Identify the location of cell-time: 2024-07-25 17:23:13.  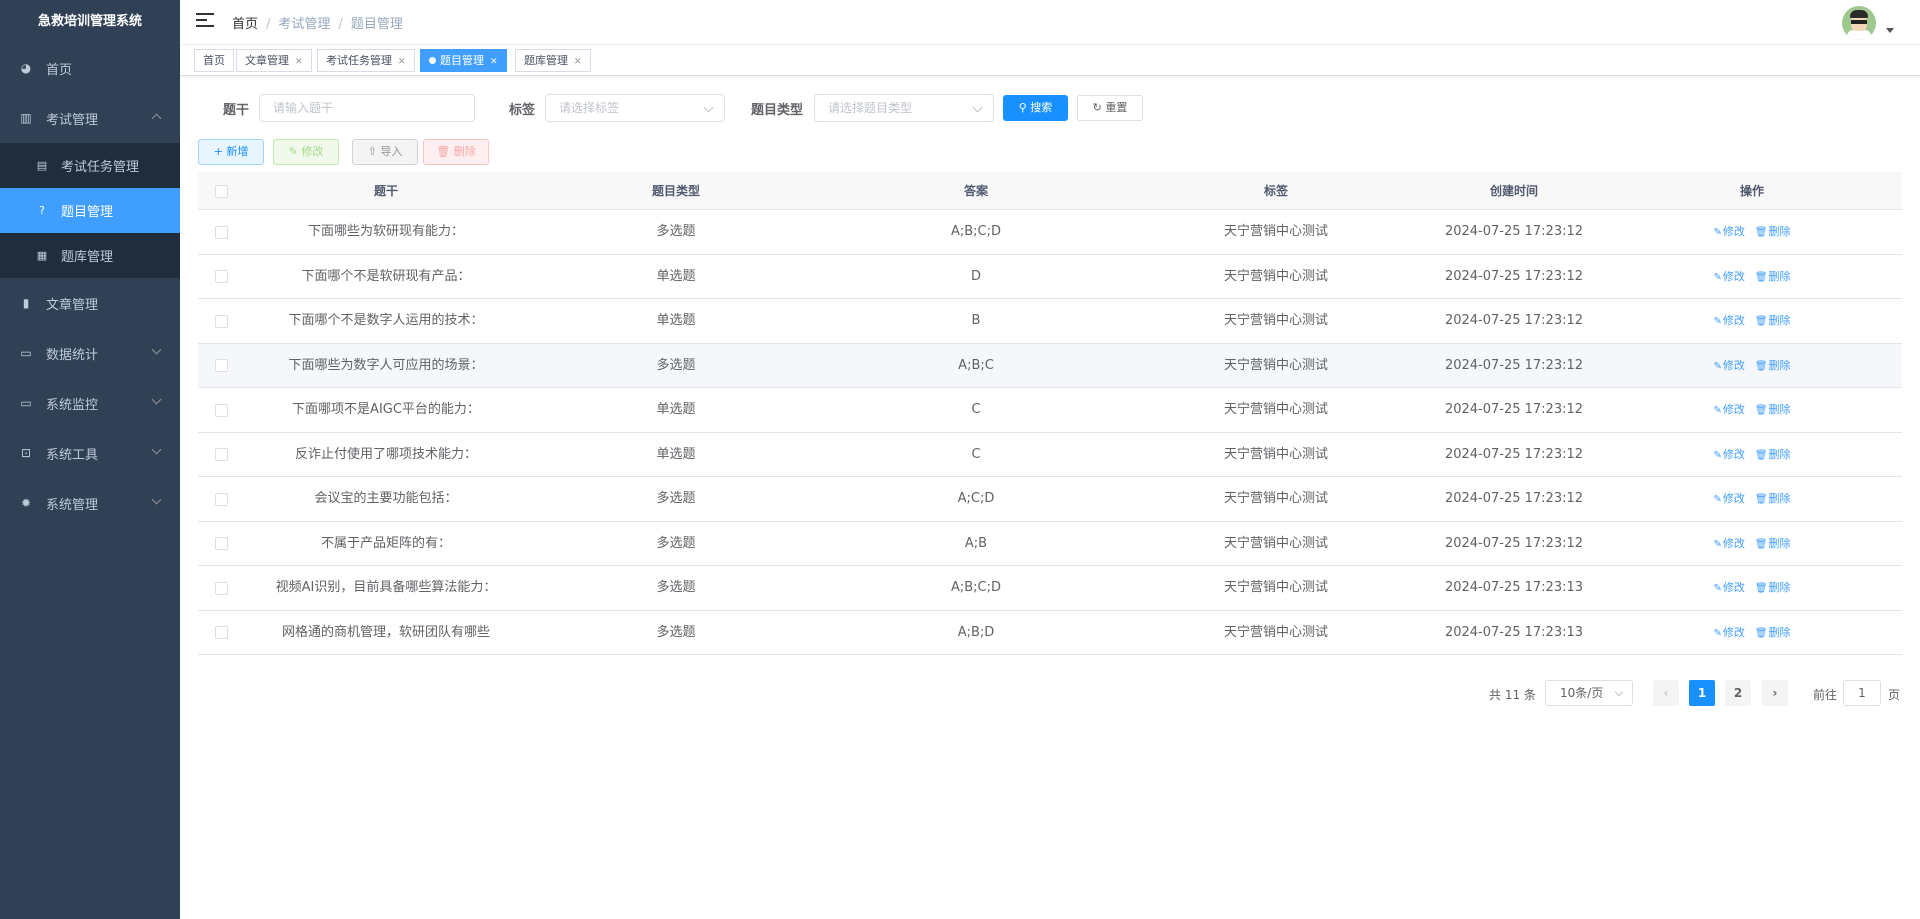
(1514, 587).